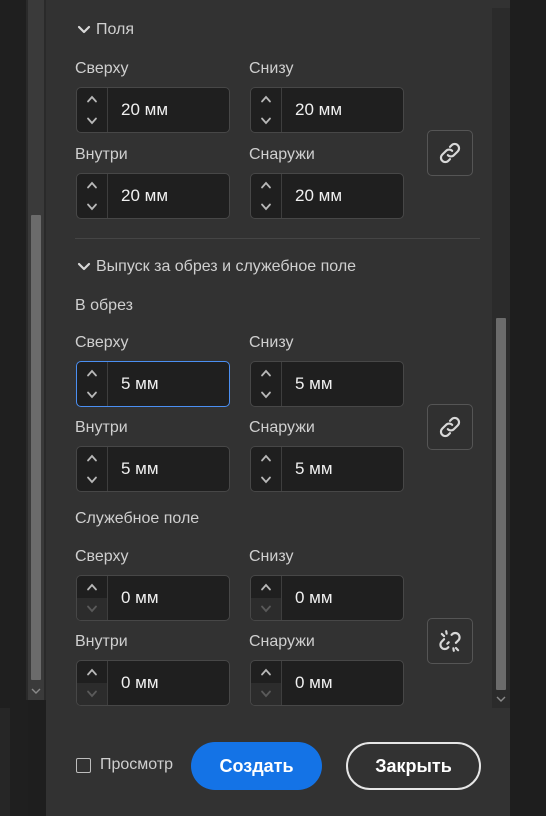 Image resolution: width=546 pixels, height=816 pixels. What do you see at coordinates (501, 504) in the screenshot?
I see `right-scrollbar-thumb` at bounding box center [501, 504].